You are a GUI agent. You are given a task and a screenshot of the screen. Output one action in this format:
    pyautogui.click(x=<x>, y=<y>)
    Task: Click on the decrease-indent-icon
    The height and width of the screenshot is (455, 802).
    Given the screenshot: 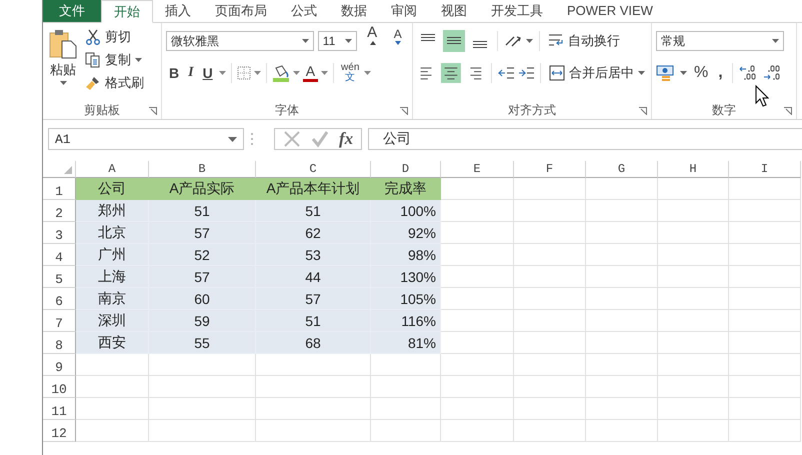 What is the action you would take?
    pyautogui.click(x=506, y=73)
    